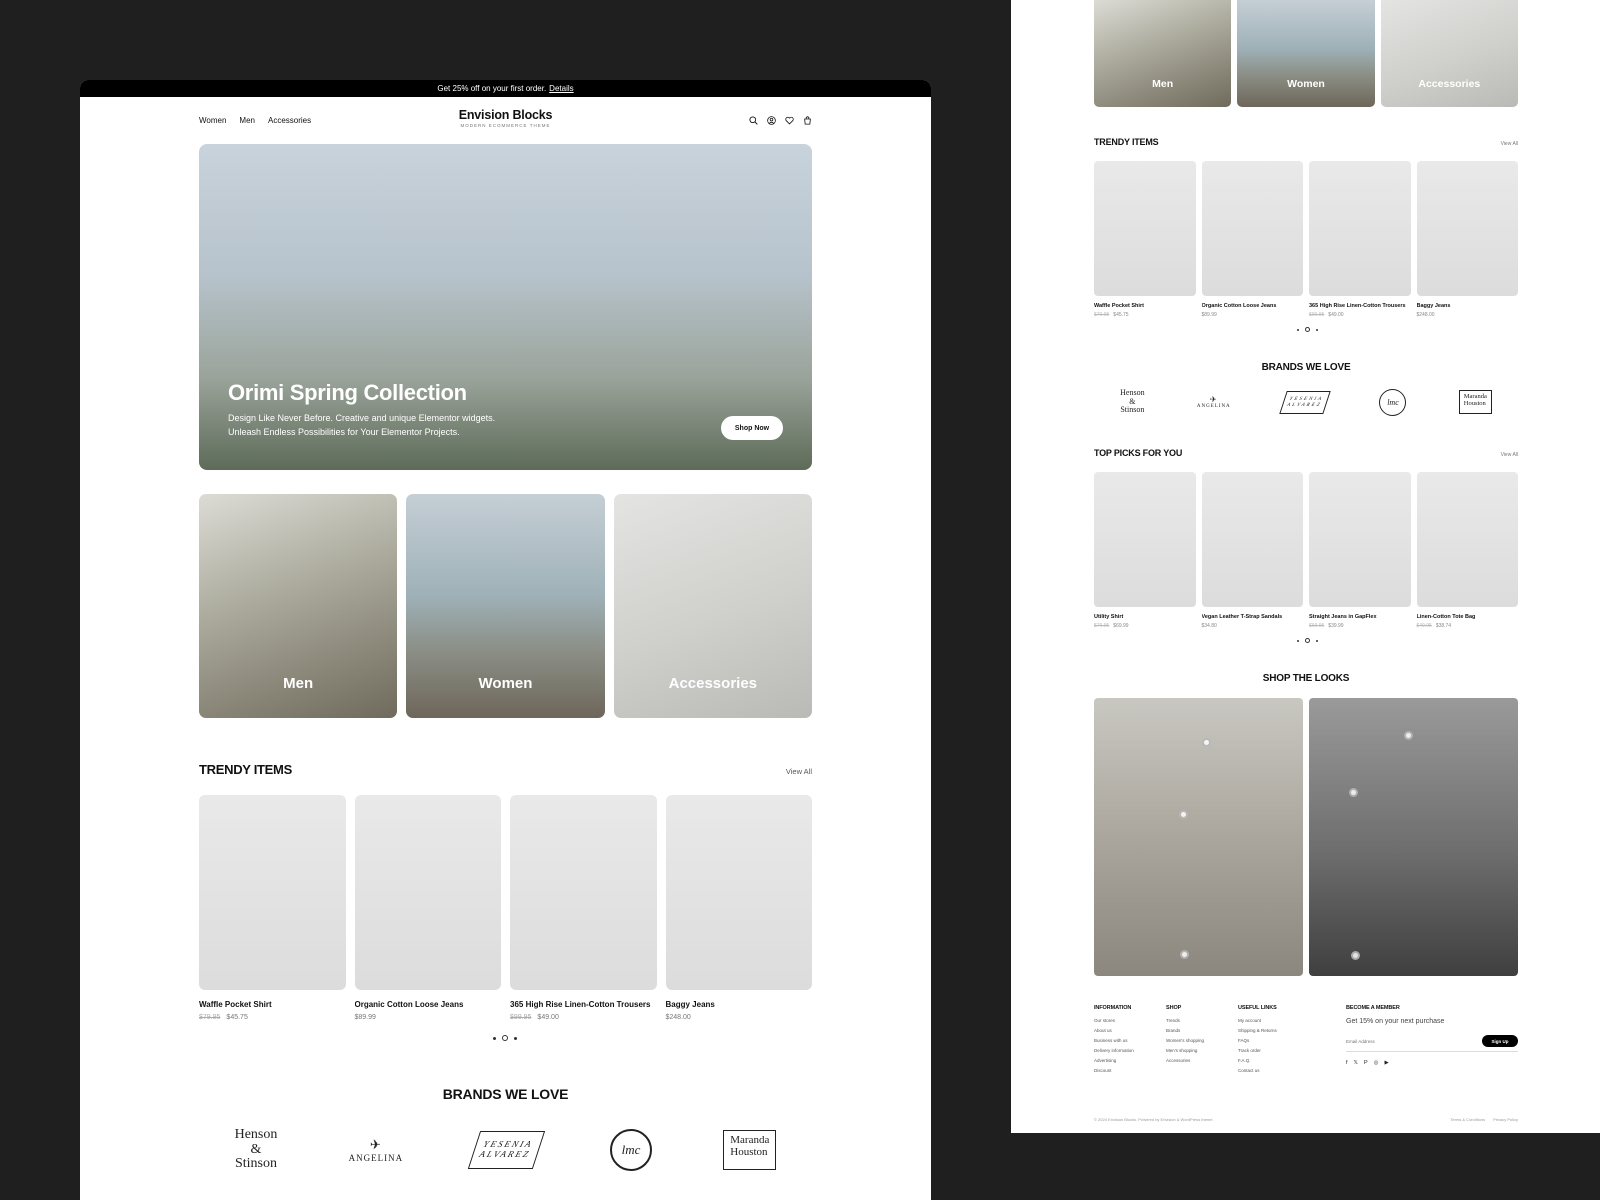 This screenshot has height=1200, width=1600. What do you see at coordinates (212, 120) in the screenshot?
I see `nav-women: Women` at bounding box center [212, 120].